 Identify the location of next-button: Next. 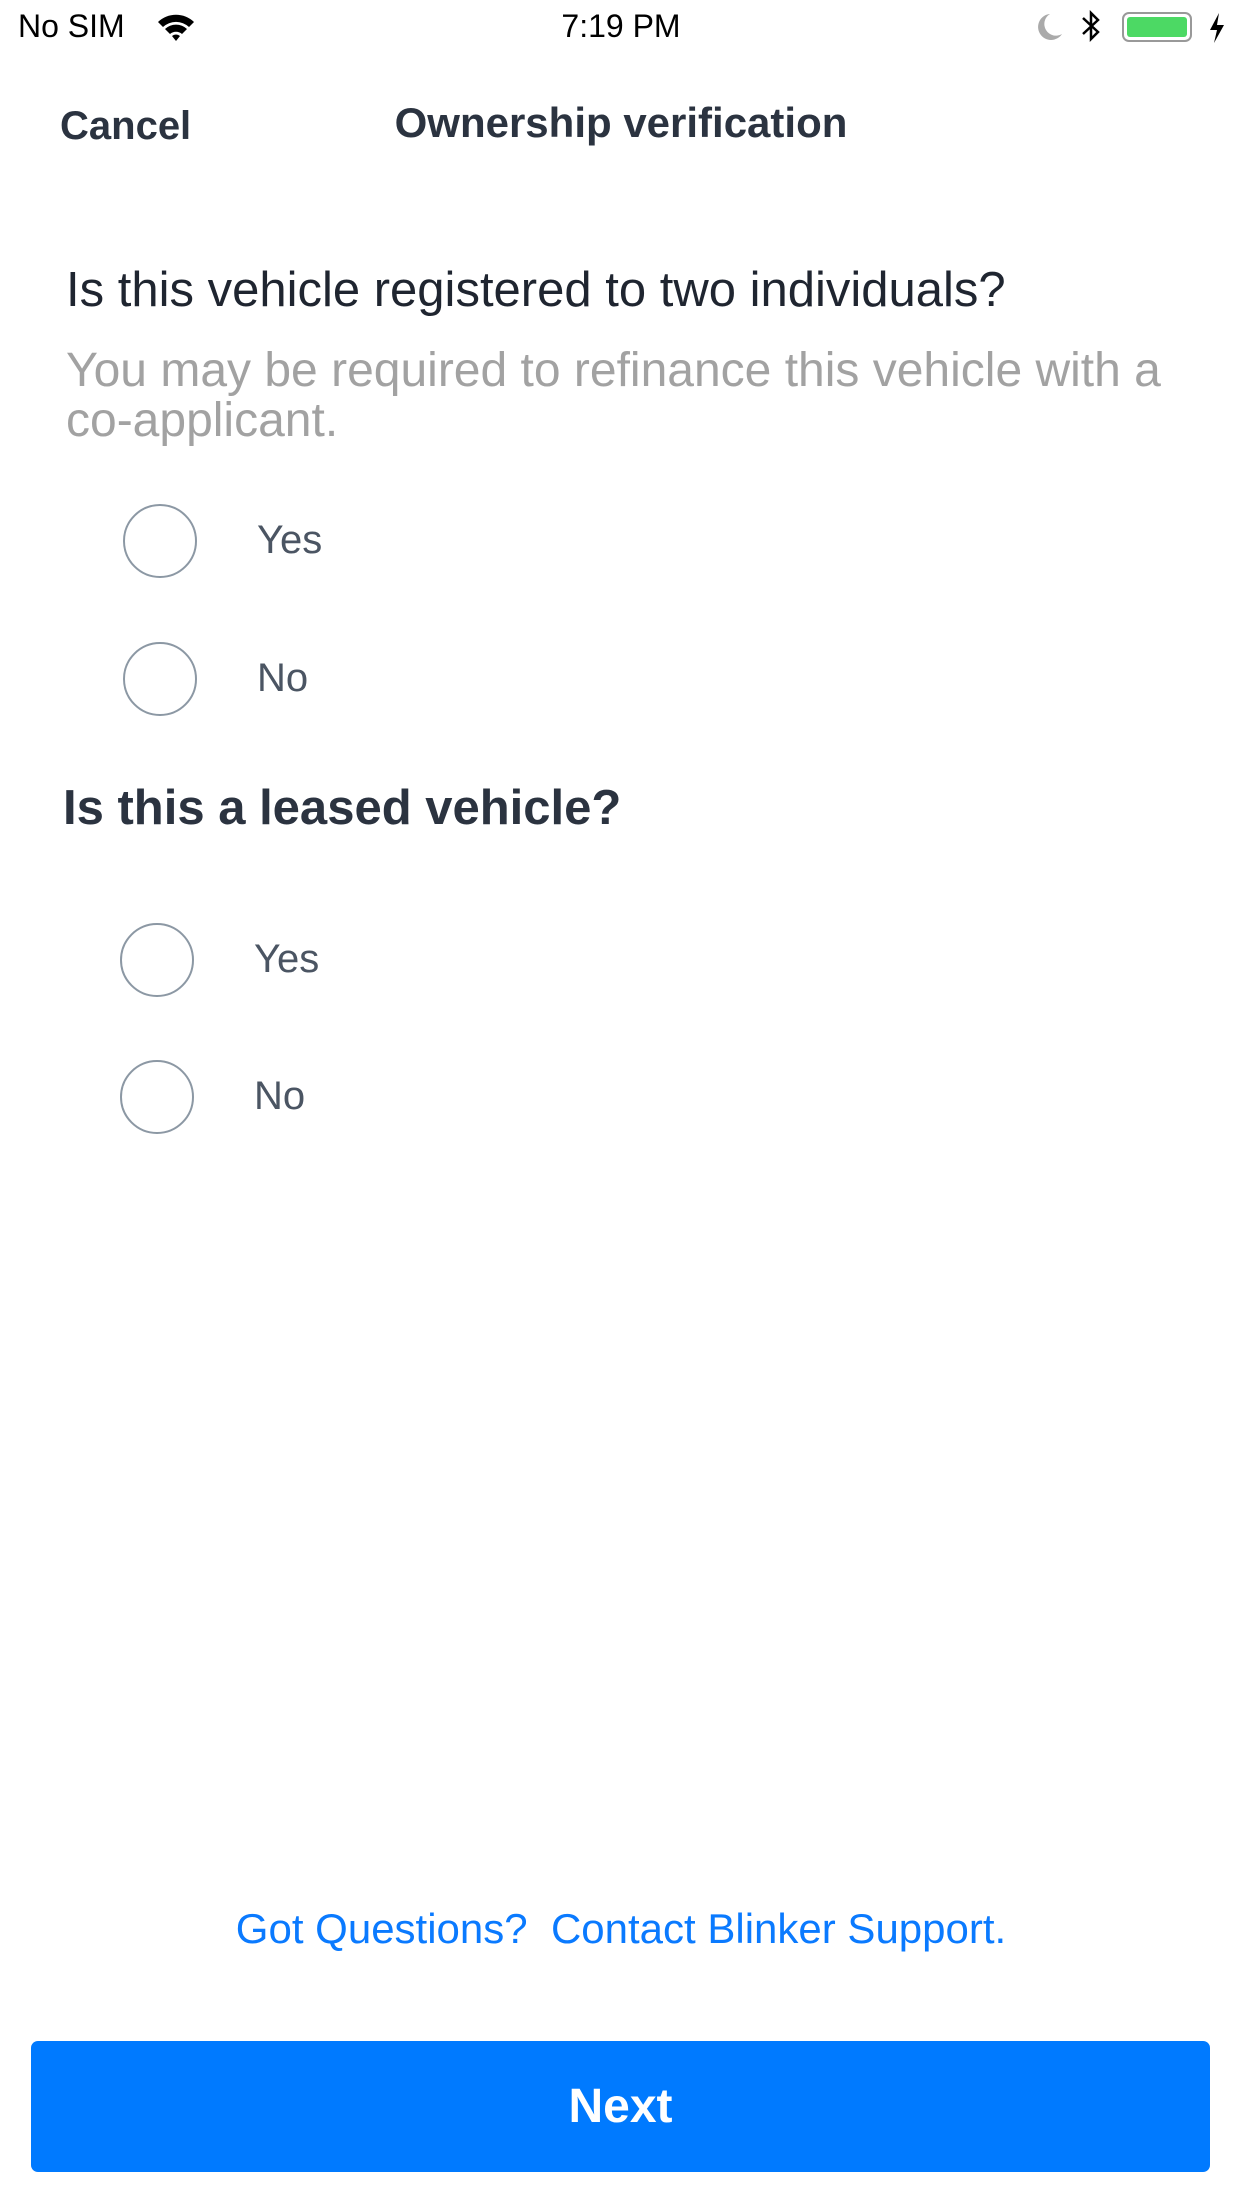
(620, 2106).